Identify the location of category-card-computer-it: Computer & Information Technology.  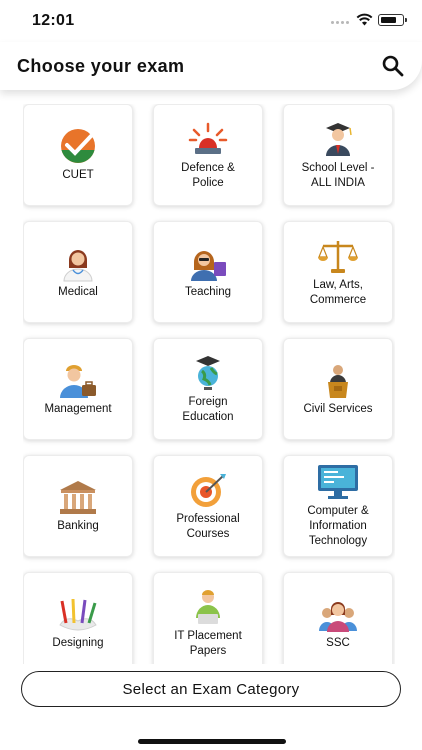
(338, 506).